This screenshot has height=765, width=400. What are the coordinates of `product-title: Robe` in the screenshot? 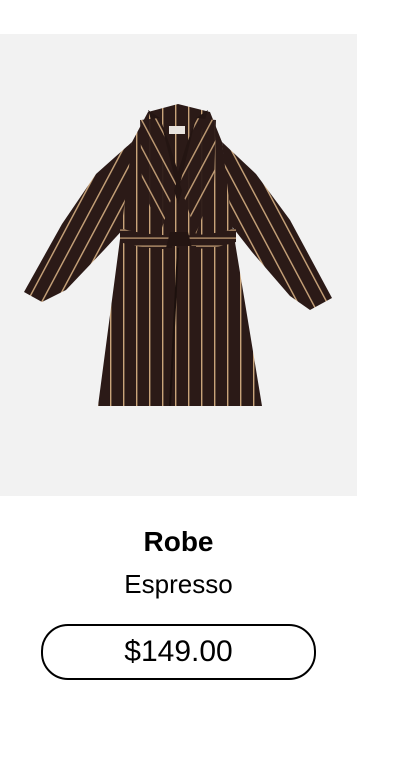 It's located at (178, 542).